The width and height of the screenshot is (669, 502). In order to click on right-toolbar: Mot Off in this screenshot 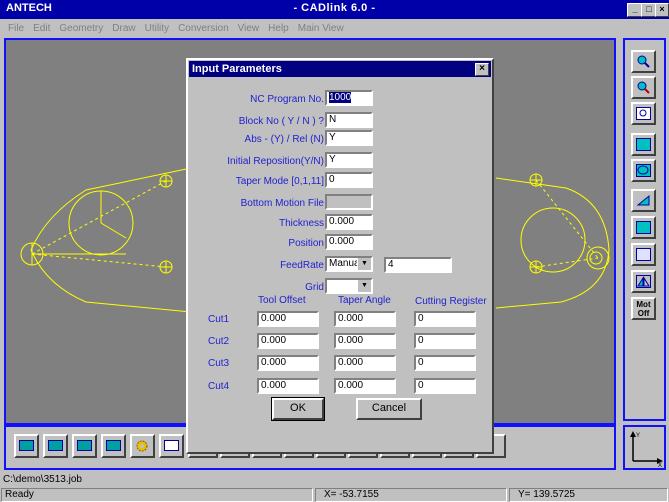, I will do `click(644, 229)`.